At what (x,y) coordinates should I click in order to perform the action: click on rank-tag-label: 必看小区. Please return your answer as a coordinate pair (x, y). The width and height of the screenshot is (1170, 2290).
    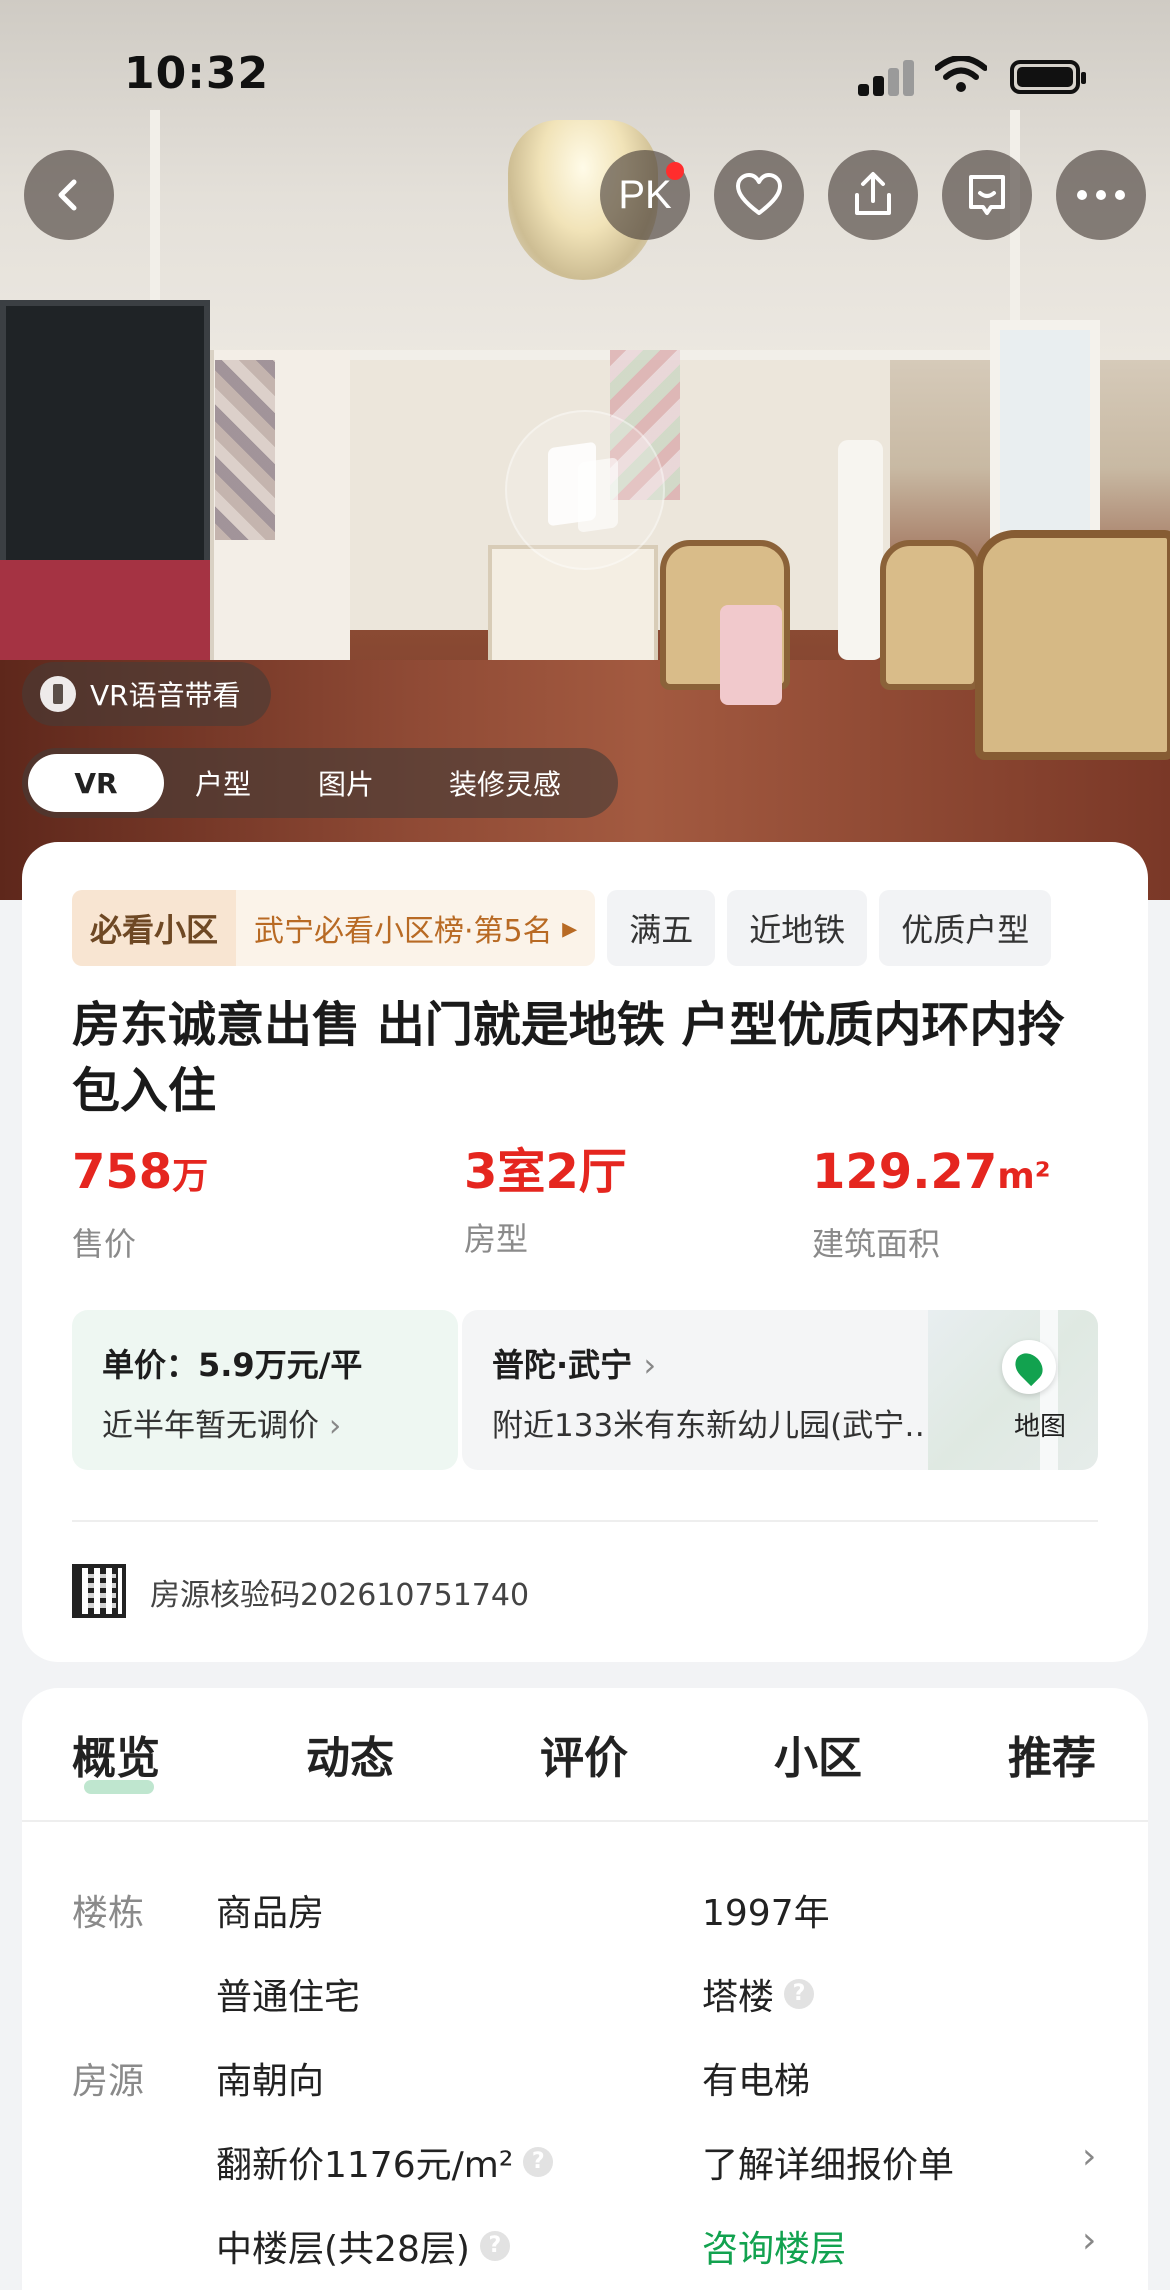
    Looking at the image, I should click on (154, 928).